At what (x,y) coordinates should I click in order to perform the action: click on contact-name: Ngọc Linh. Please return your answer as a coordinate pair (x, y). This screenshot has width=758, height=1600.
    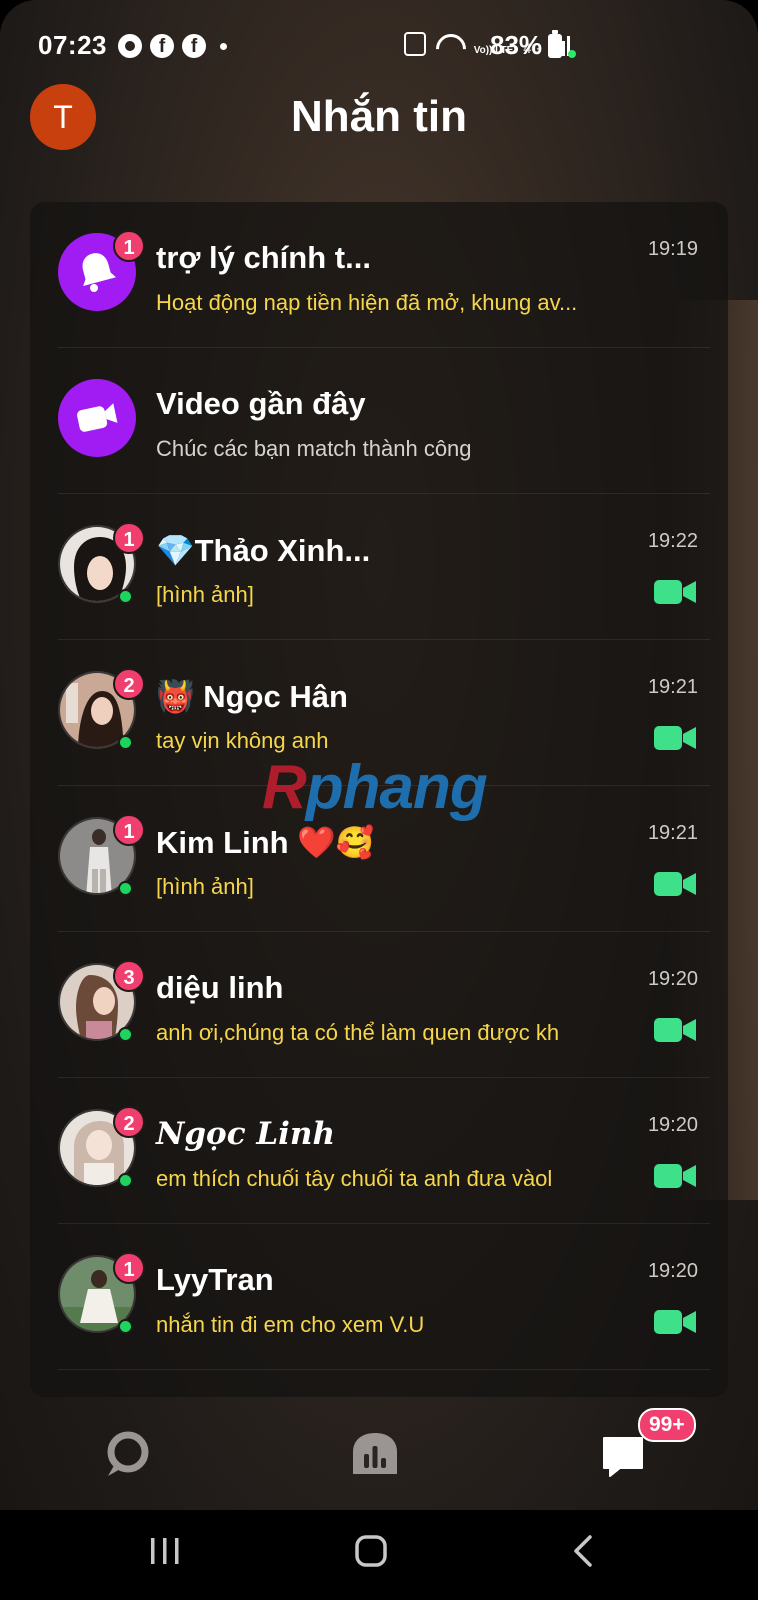
    Looking at the image, I should click on (246, 1134).